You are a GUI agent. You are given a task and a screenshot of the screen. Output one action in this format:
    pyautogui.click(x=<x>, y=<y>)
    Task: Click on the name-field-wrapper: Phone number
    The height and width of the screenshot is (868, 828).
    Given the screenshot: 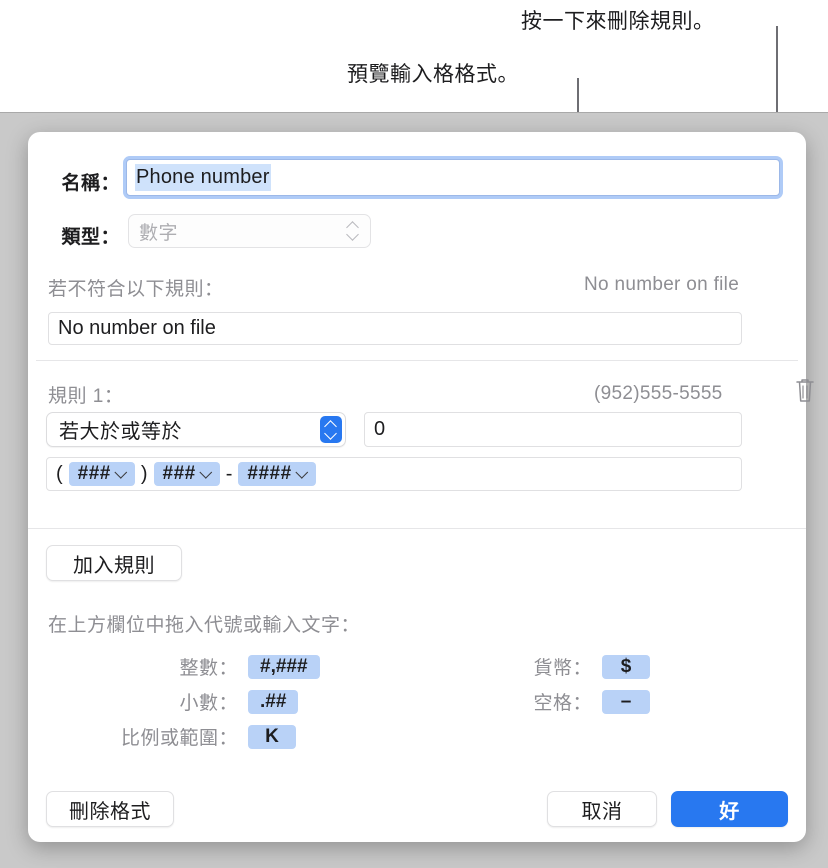 What is the action you would take?
    pyautogui.click(x=453, y=177)
    